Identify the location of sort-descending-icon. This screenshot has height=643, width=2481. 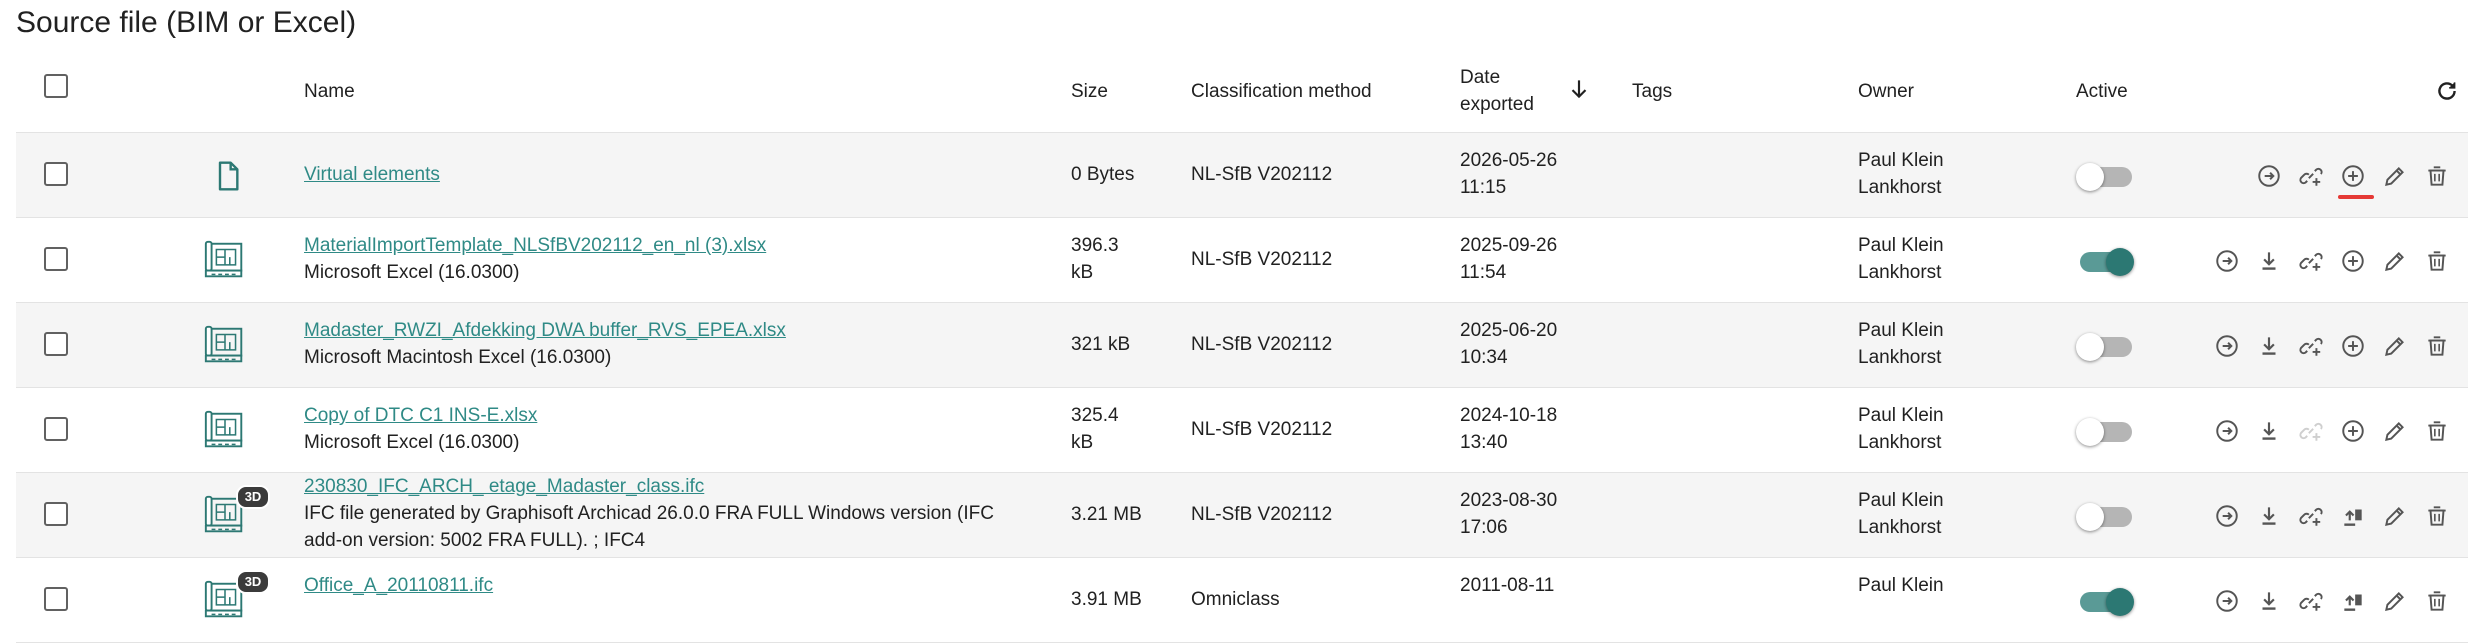
(1579, 89).